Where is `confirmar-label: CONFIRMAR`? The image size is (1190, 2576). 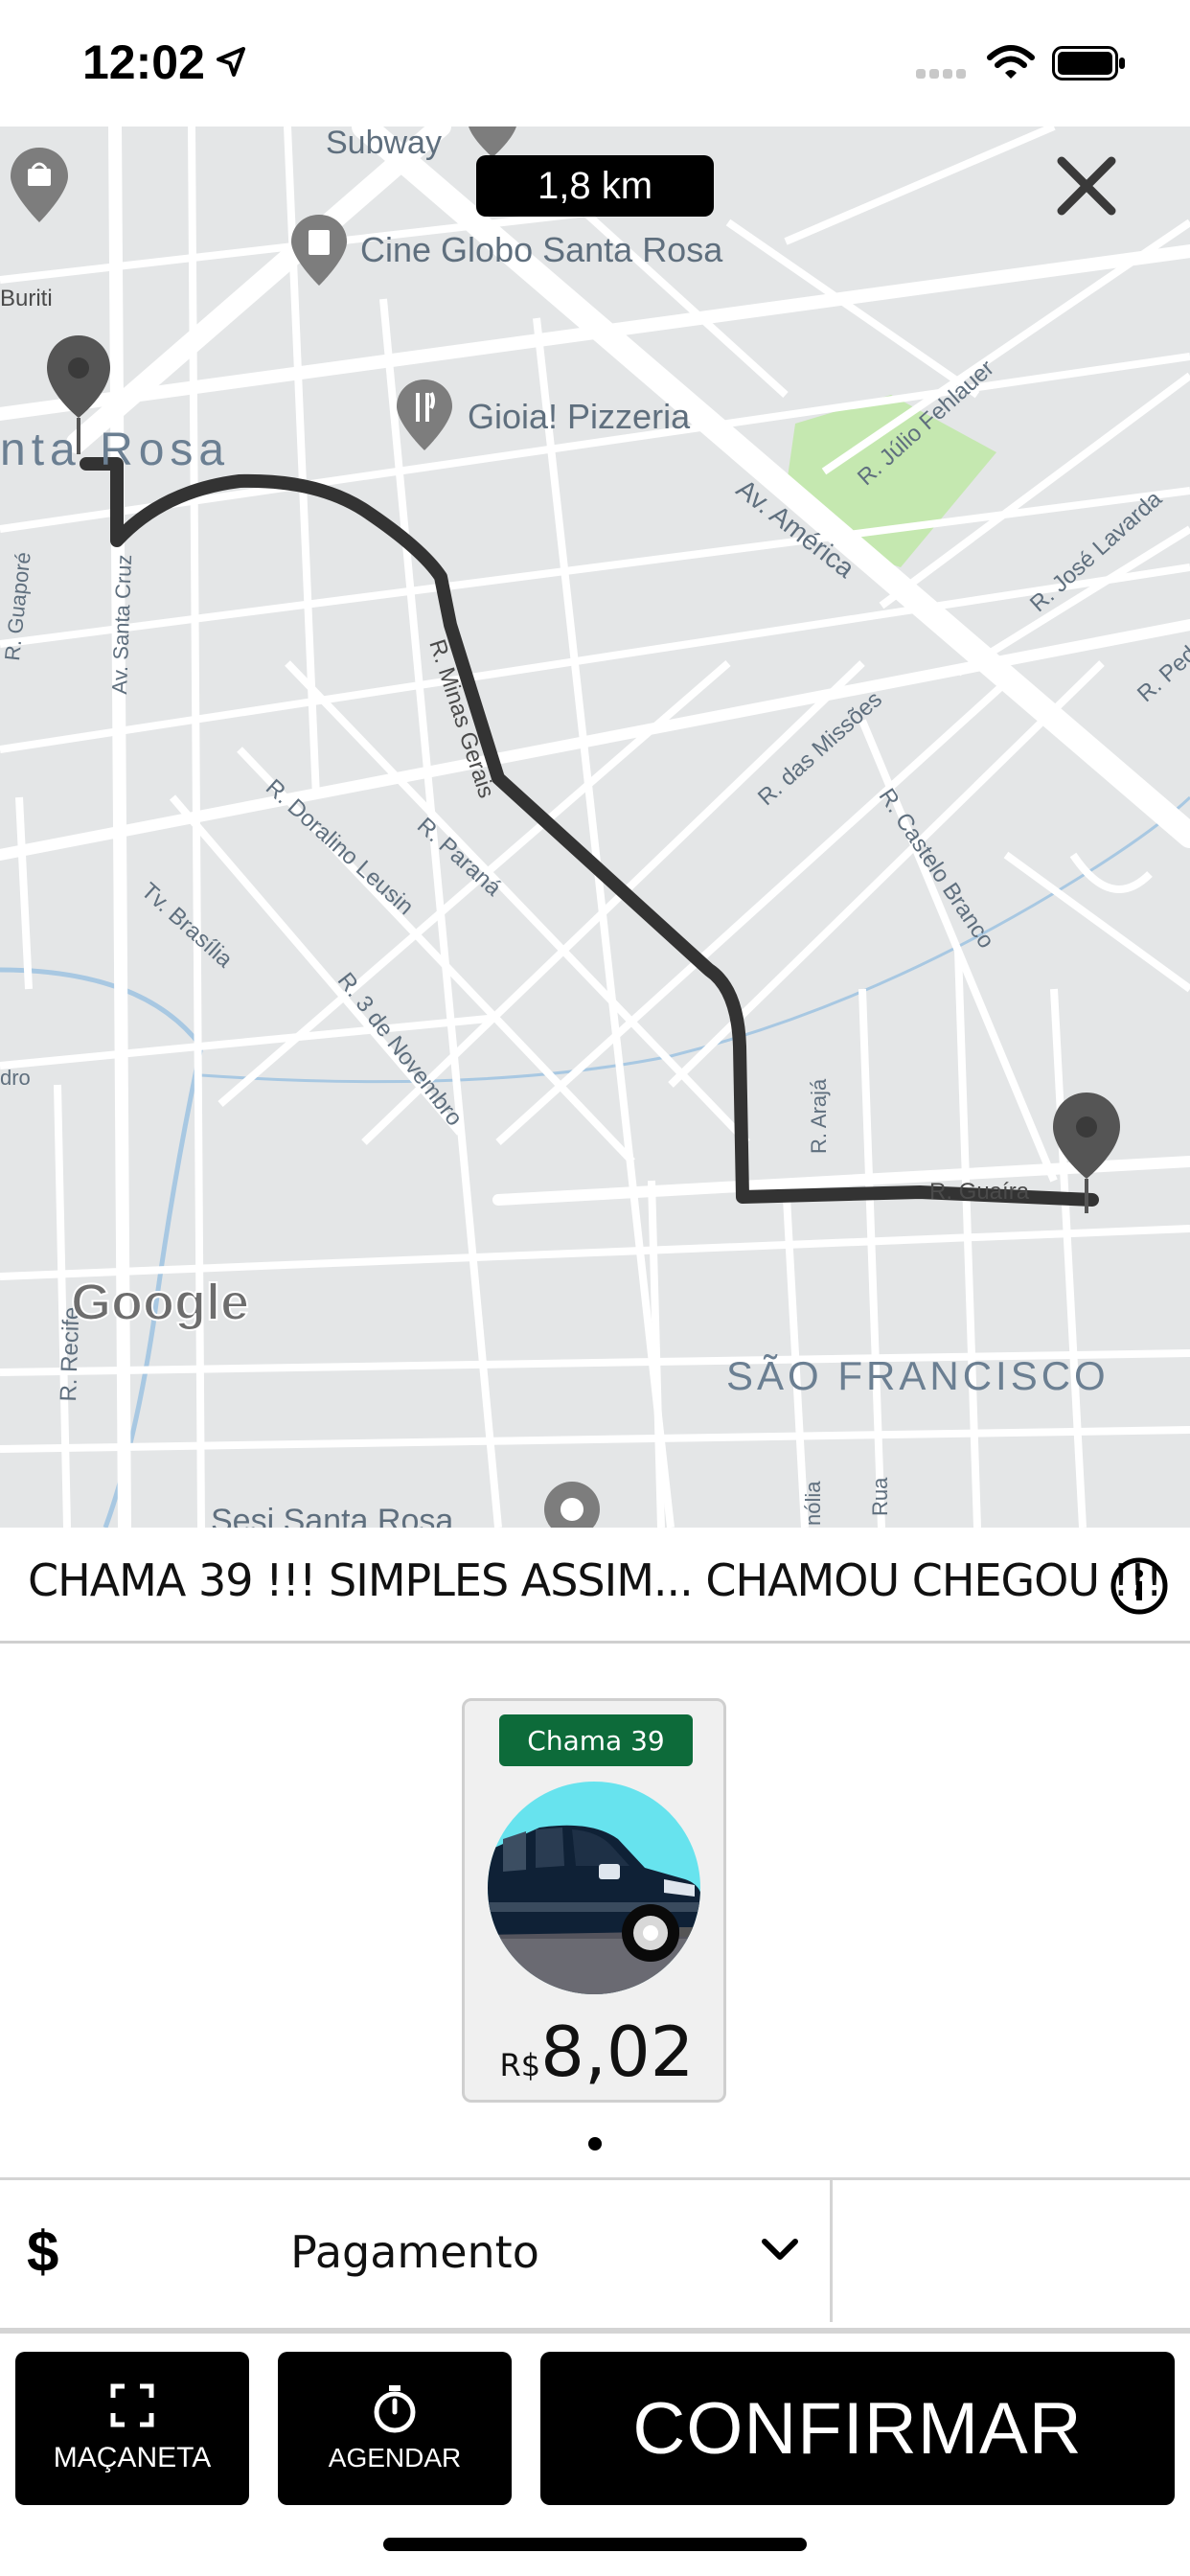
confirmar-label: CONFIRMAR is located at coordinates (858, 2428).